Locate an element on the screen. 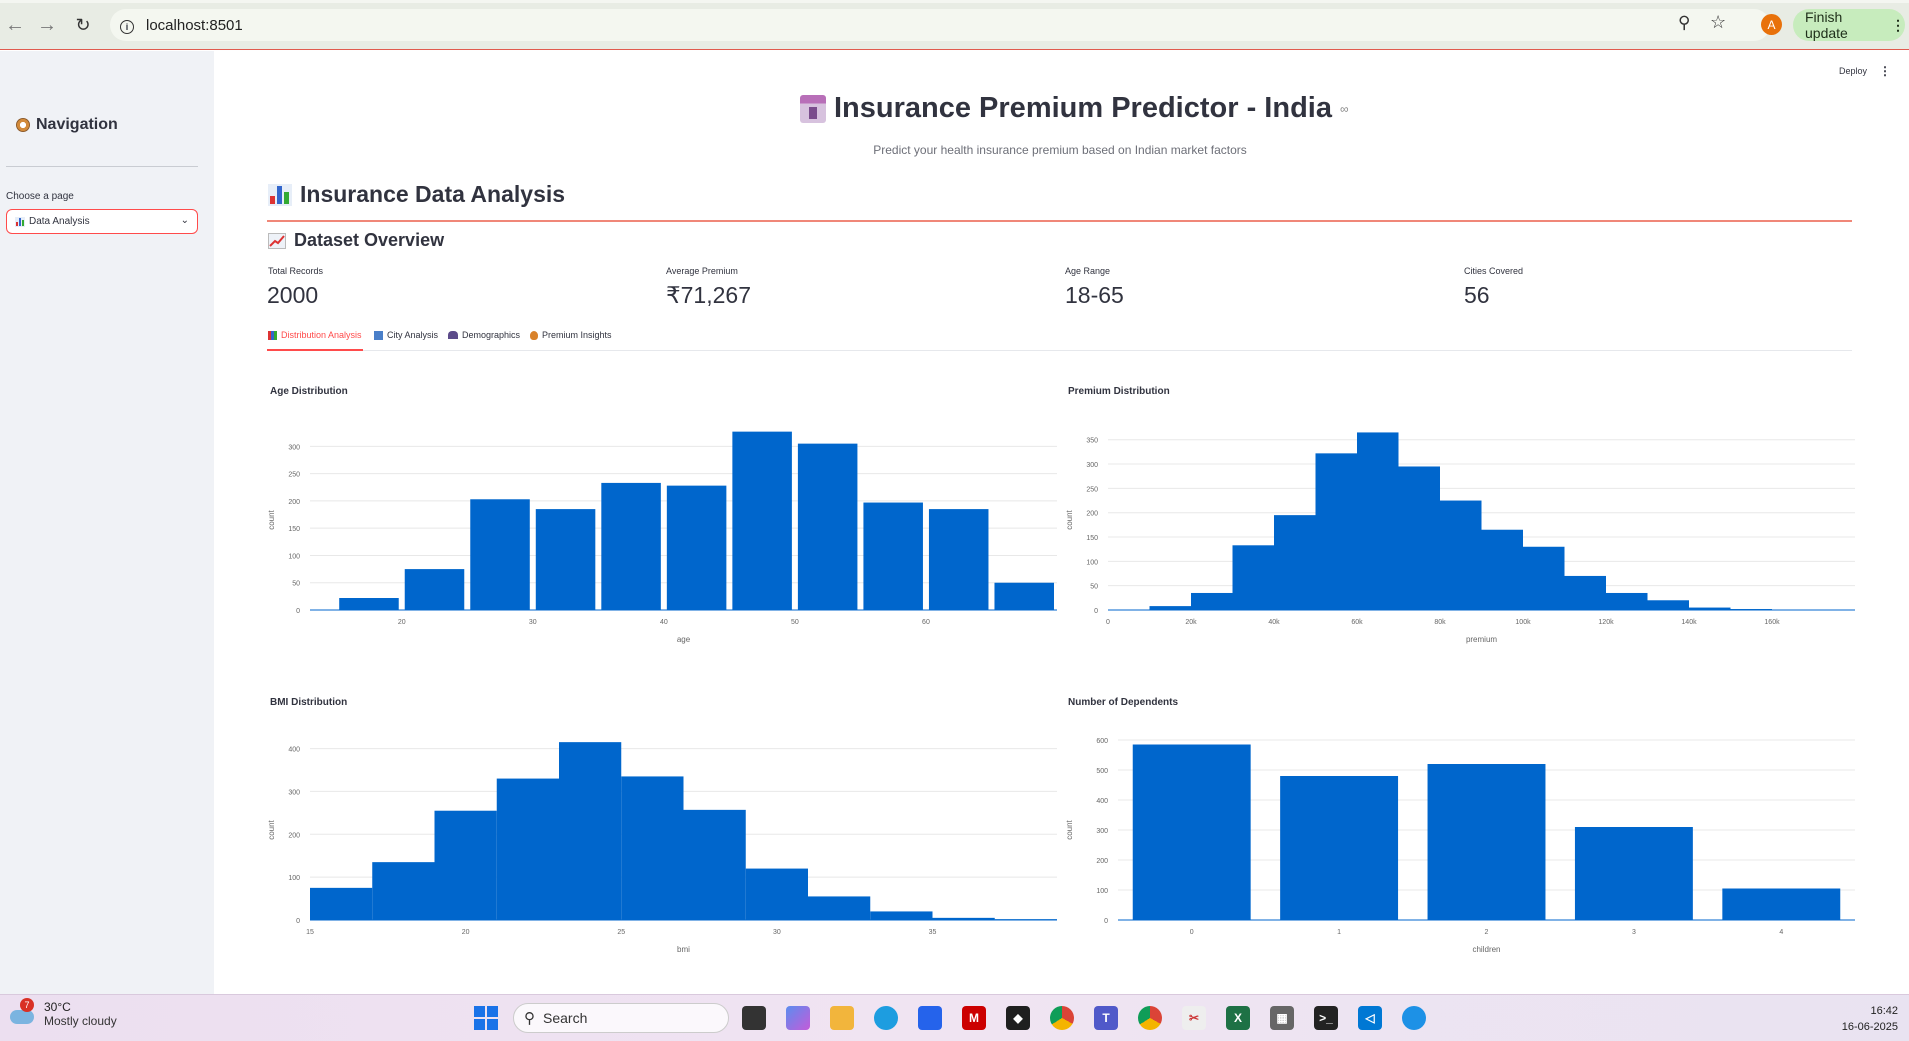  bmi-distribution-chart: 0 100 200 300 400 count bmi 15 20 25 30 35 is located at coordinates (662, 848).